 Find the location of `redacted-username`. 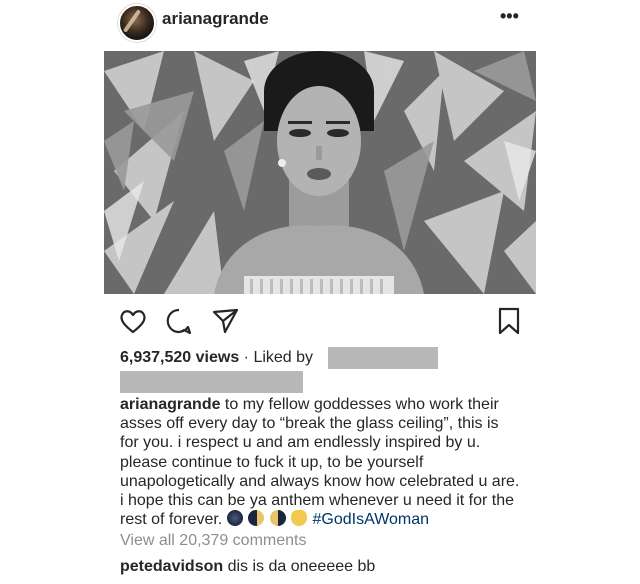

redacted-username is located at coordinates (383, 358).